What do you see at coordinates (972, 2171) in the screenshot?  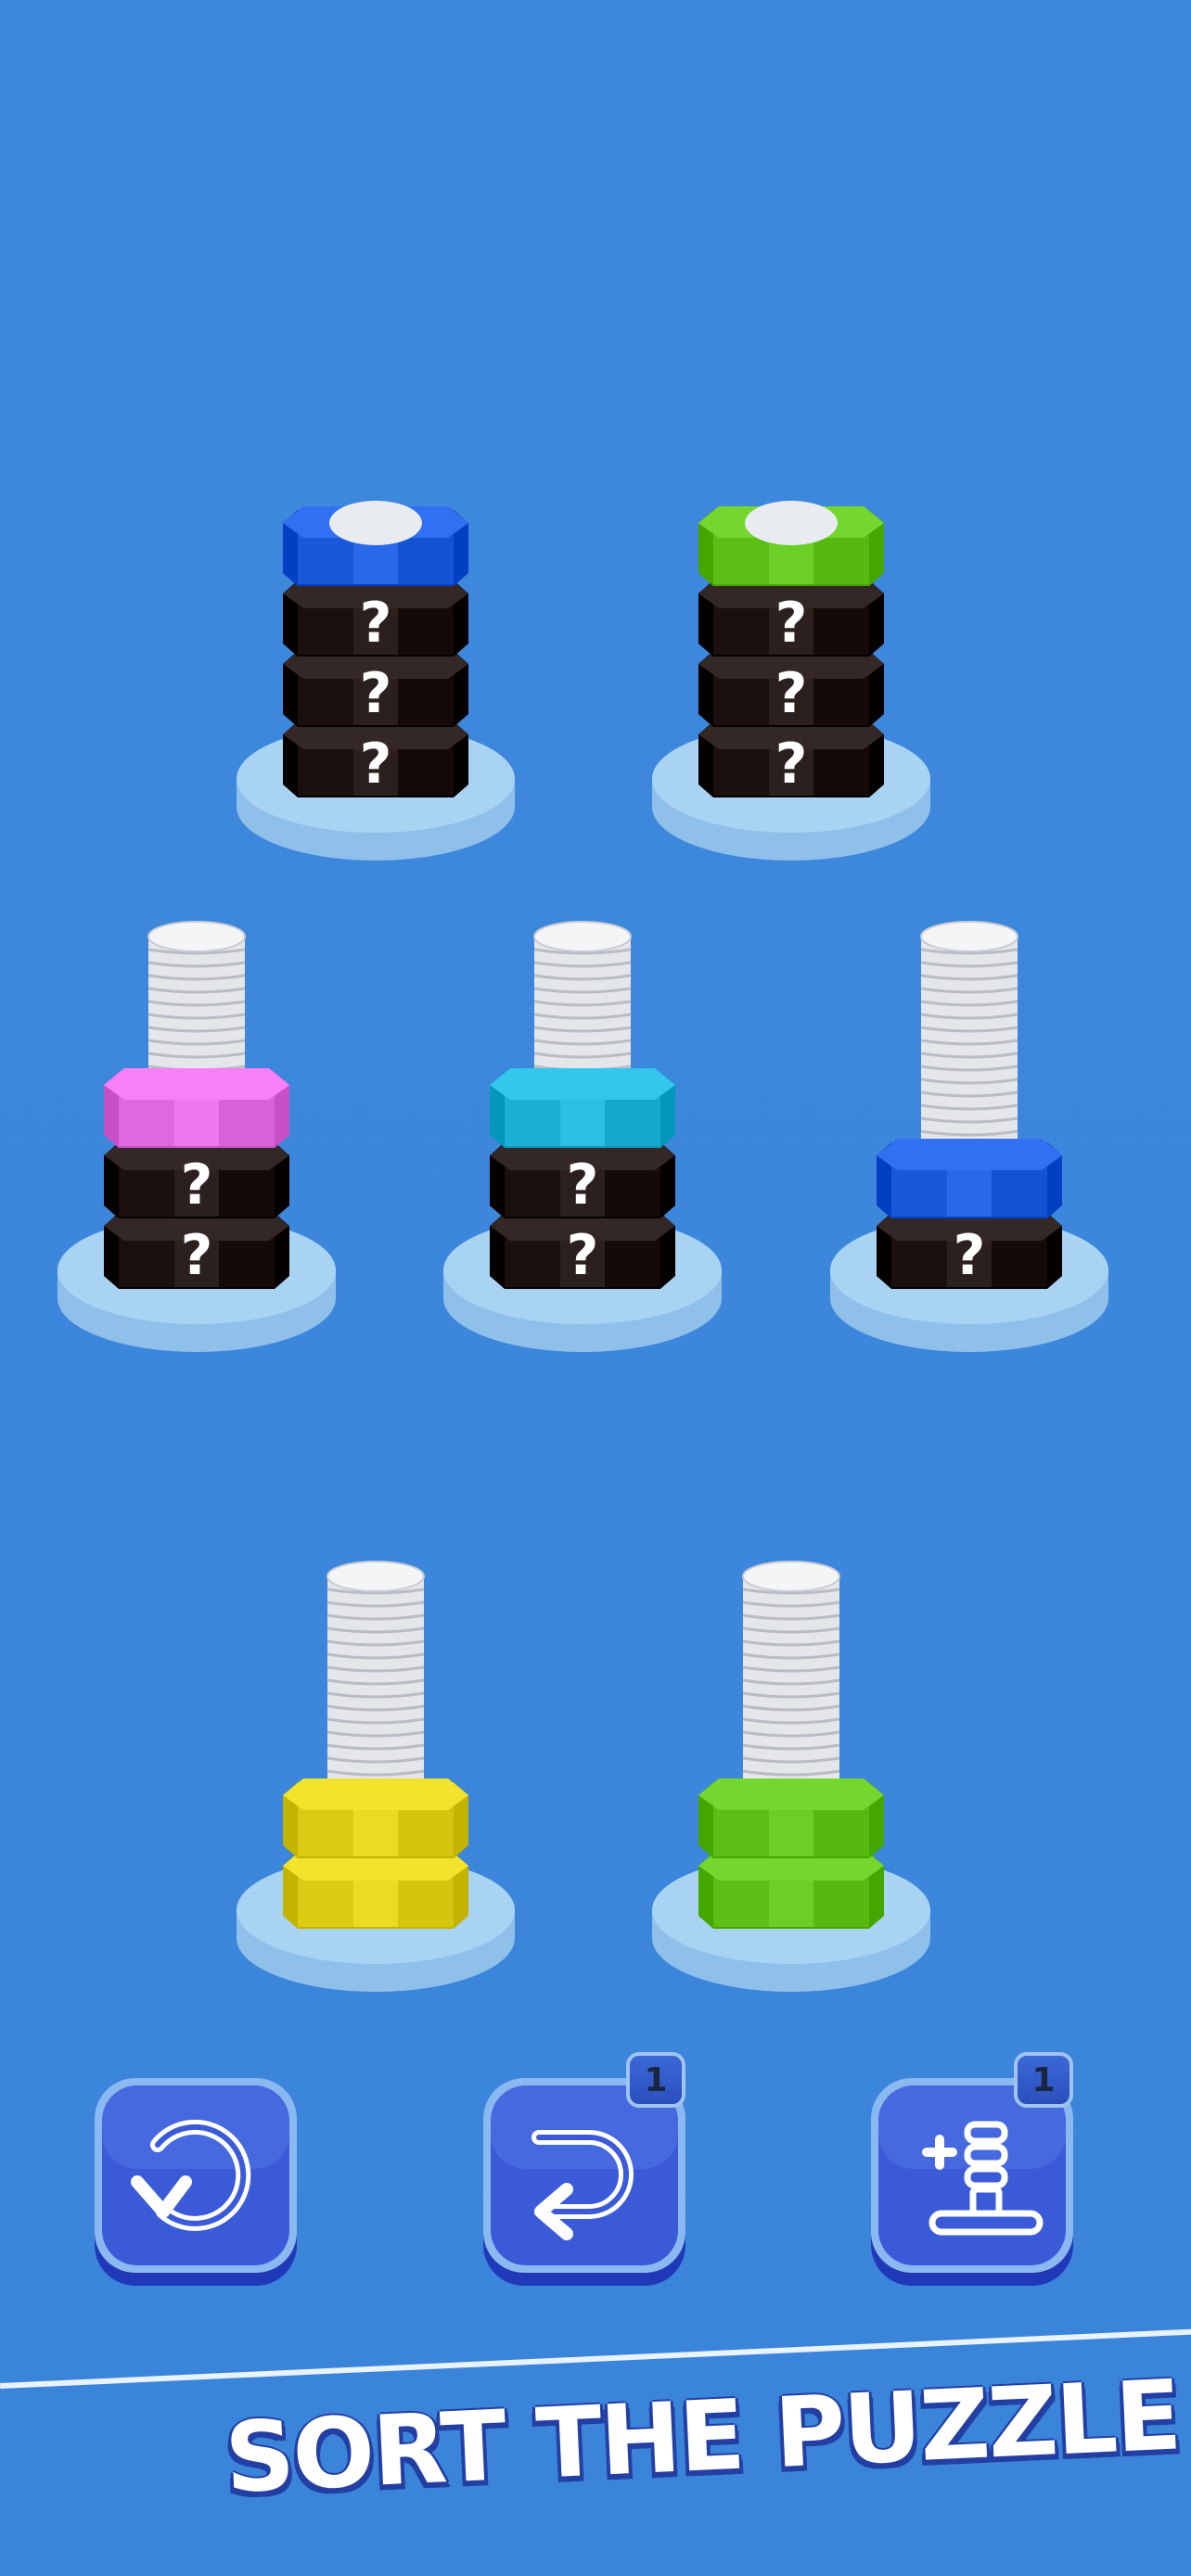 I see `add-bolt-button: 1` at bounding box center [972, 2171].